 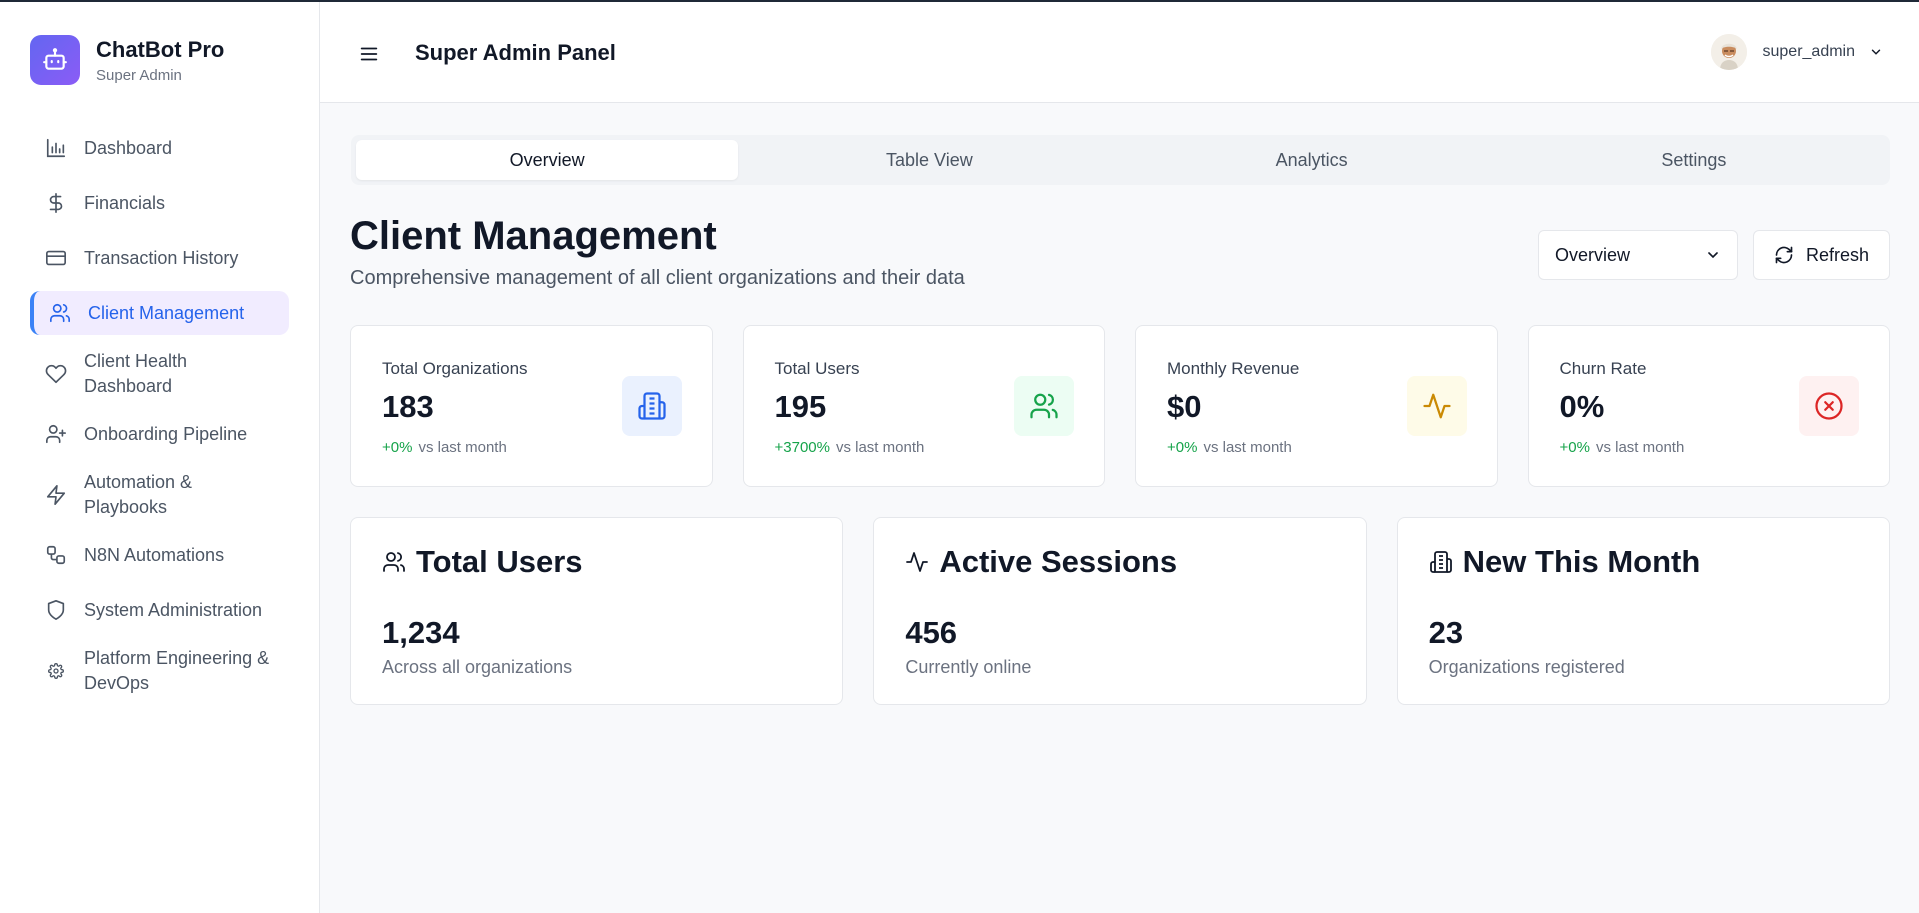 I want to click on brand: ChatBot Pro Super Admin, so click(x=127, y=60).